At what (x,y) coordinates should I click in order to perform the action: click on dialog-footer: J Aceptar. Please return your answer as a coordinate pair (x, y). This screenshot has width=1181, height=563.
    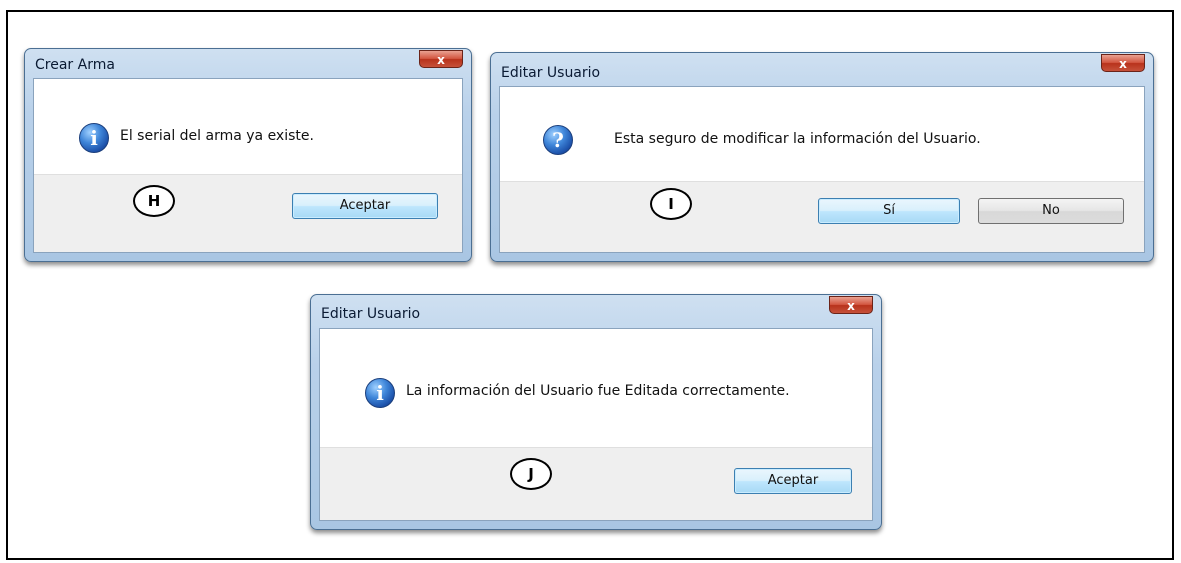
    Looking at the image, I should click on (596, 483).